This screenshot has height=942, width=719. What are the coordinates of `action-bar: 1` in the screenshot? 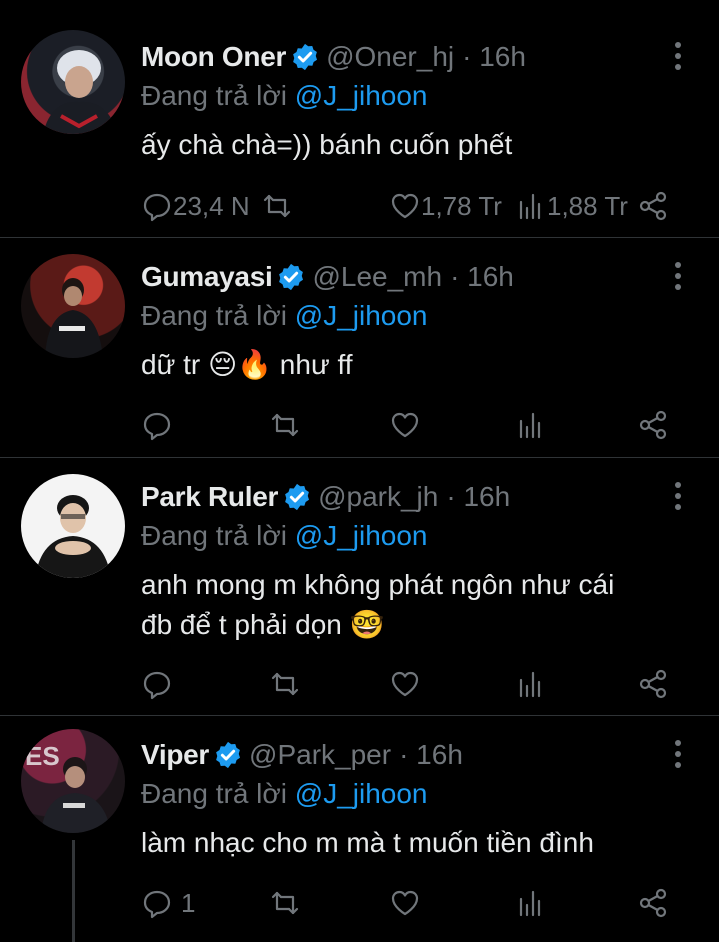 It's located at (421, 903).